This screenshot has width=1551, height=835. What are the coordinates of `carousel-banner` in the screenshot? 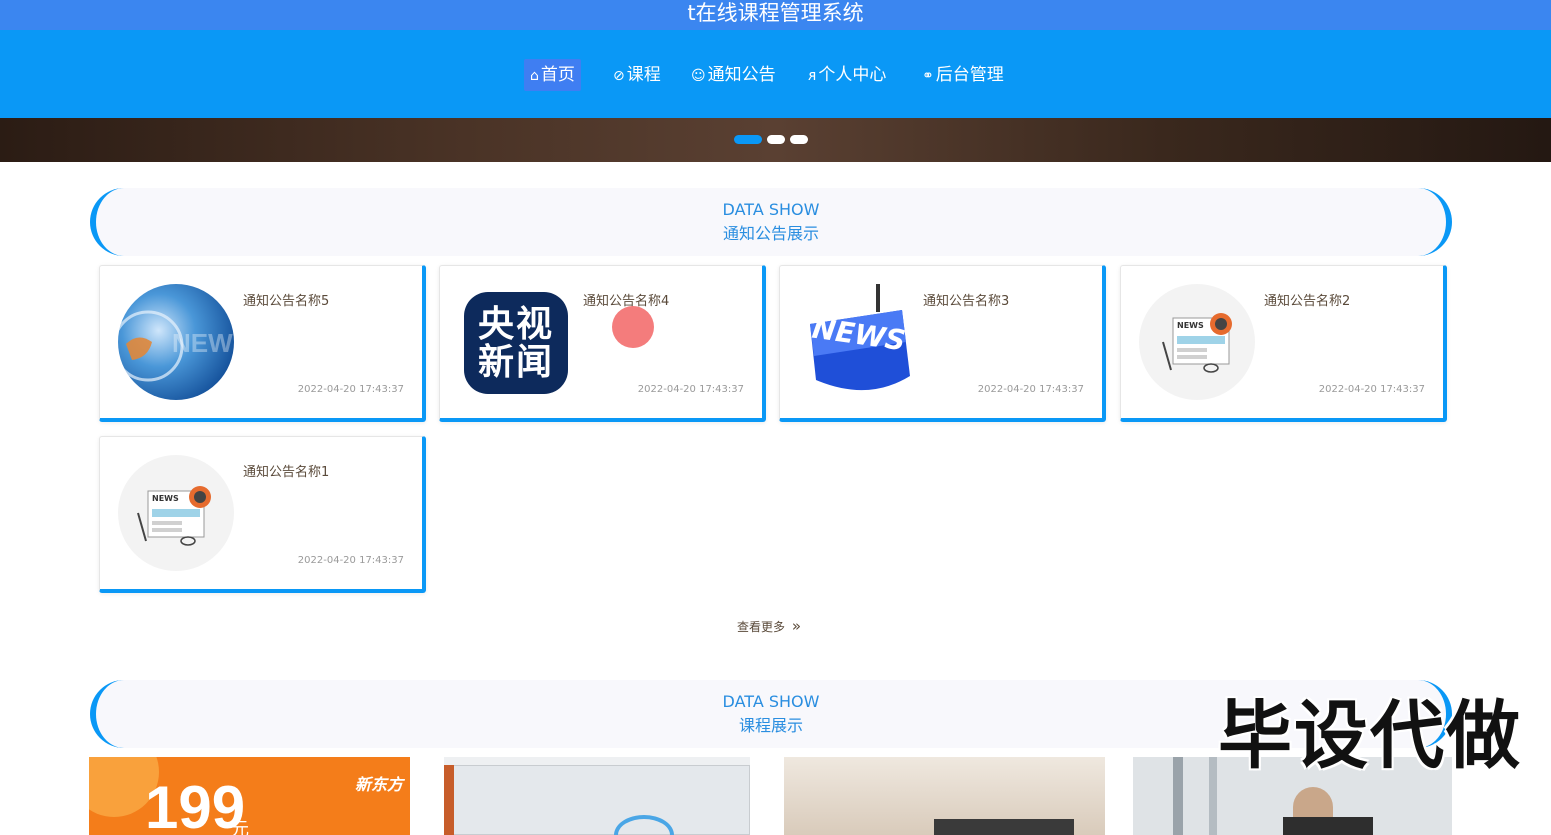 It's located at (775, 140).